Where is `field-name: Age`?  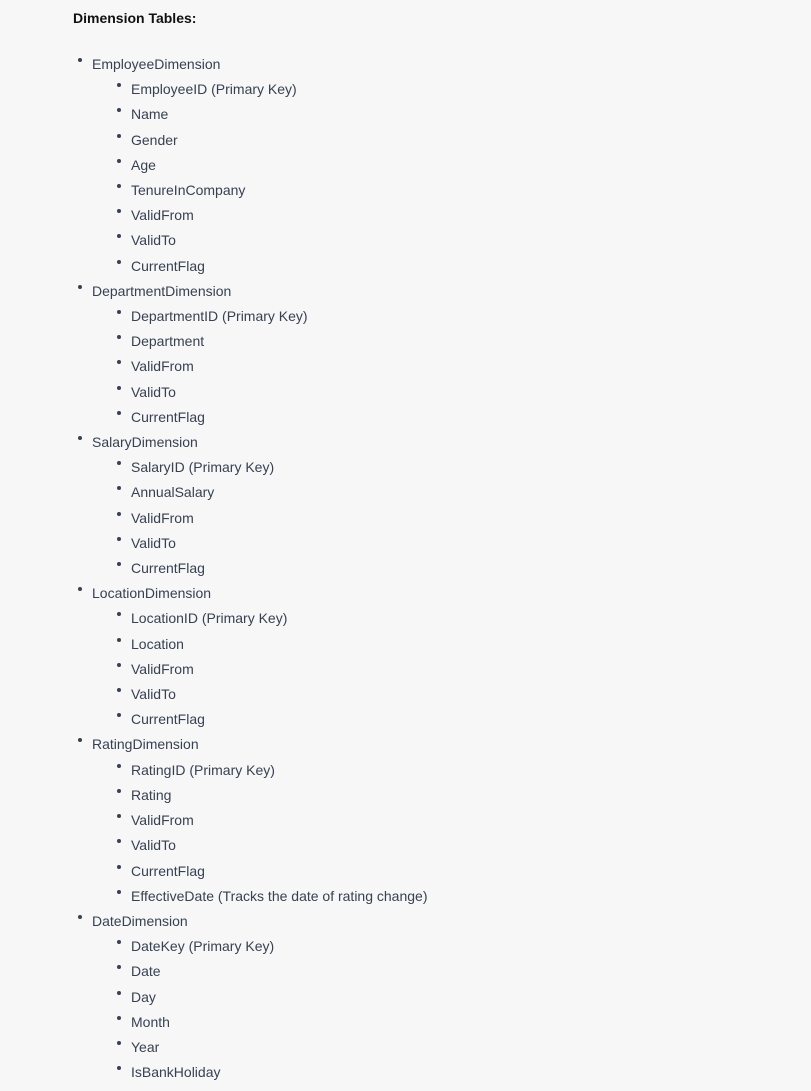 field-name: Age is located at coordinates (143, 164).